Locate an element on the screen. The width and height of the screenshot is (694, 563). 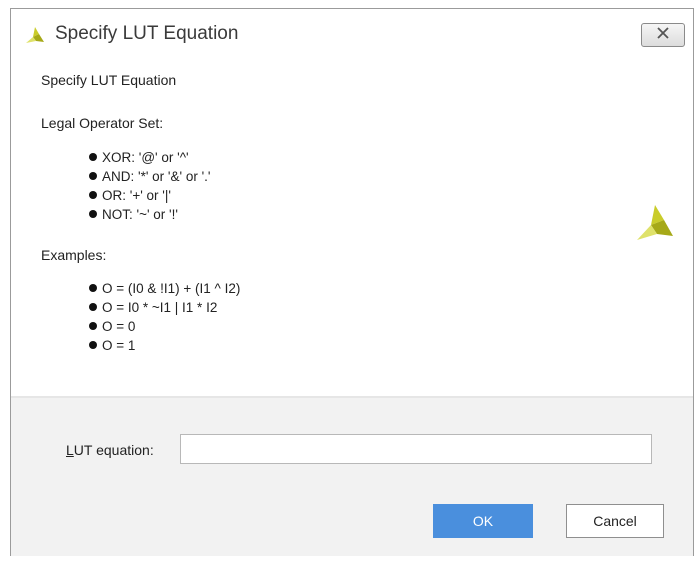
operators-label: Legal Operator Set: is located at coordinates (102, 123).